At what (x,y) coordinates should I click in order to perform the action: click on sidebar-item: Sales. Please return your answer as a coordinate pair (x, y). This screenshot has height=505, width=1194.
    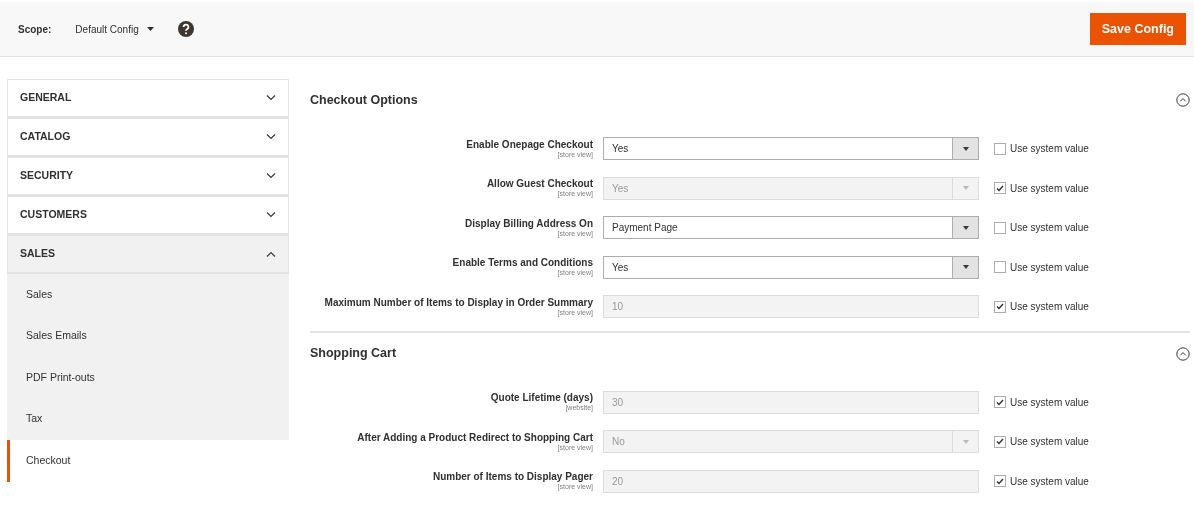
    Looking at the image, I should click on (148, 295).